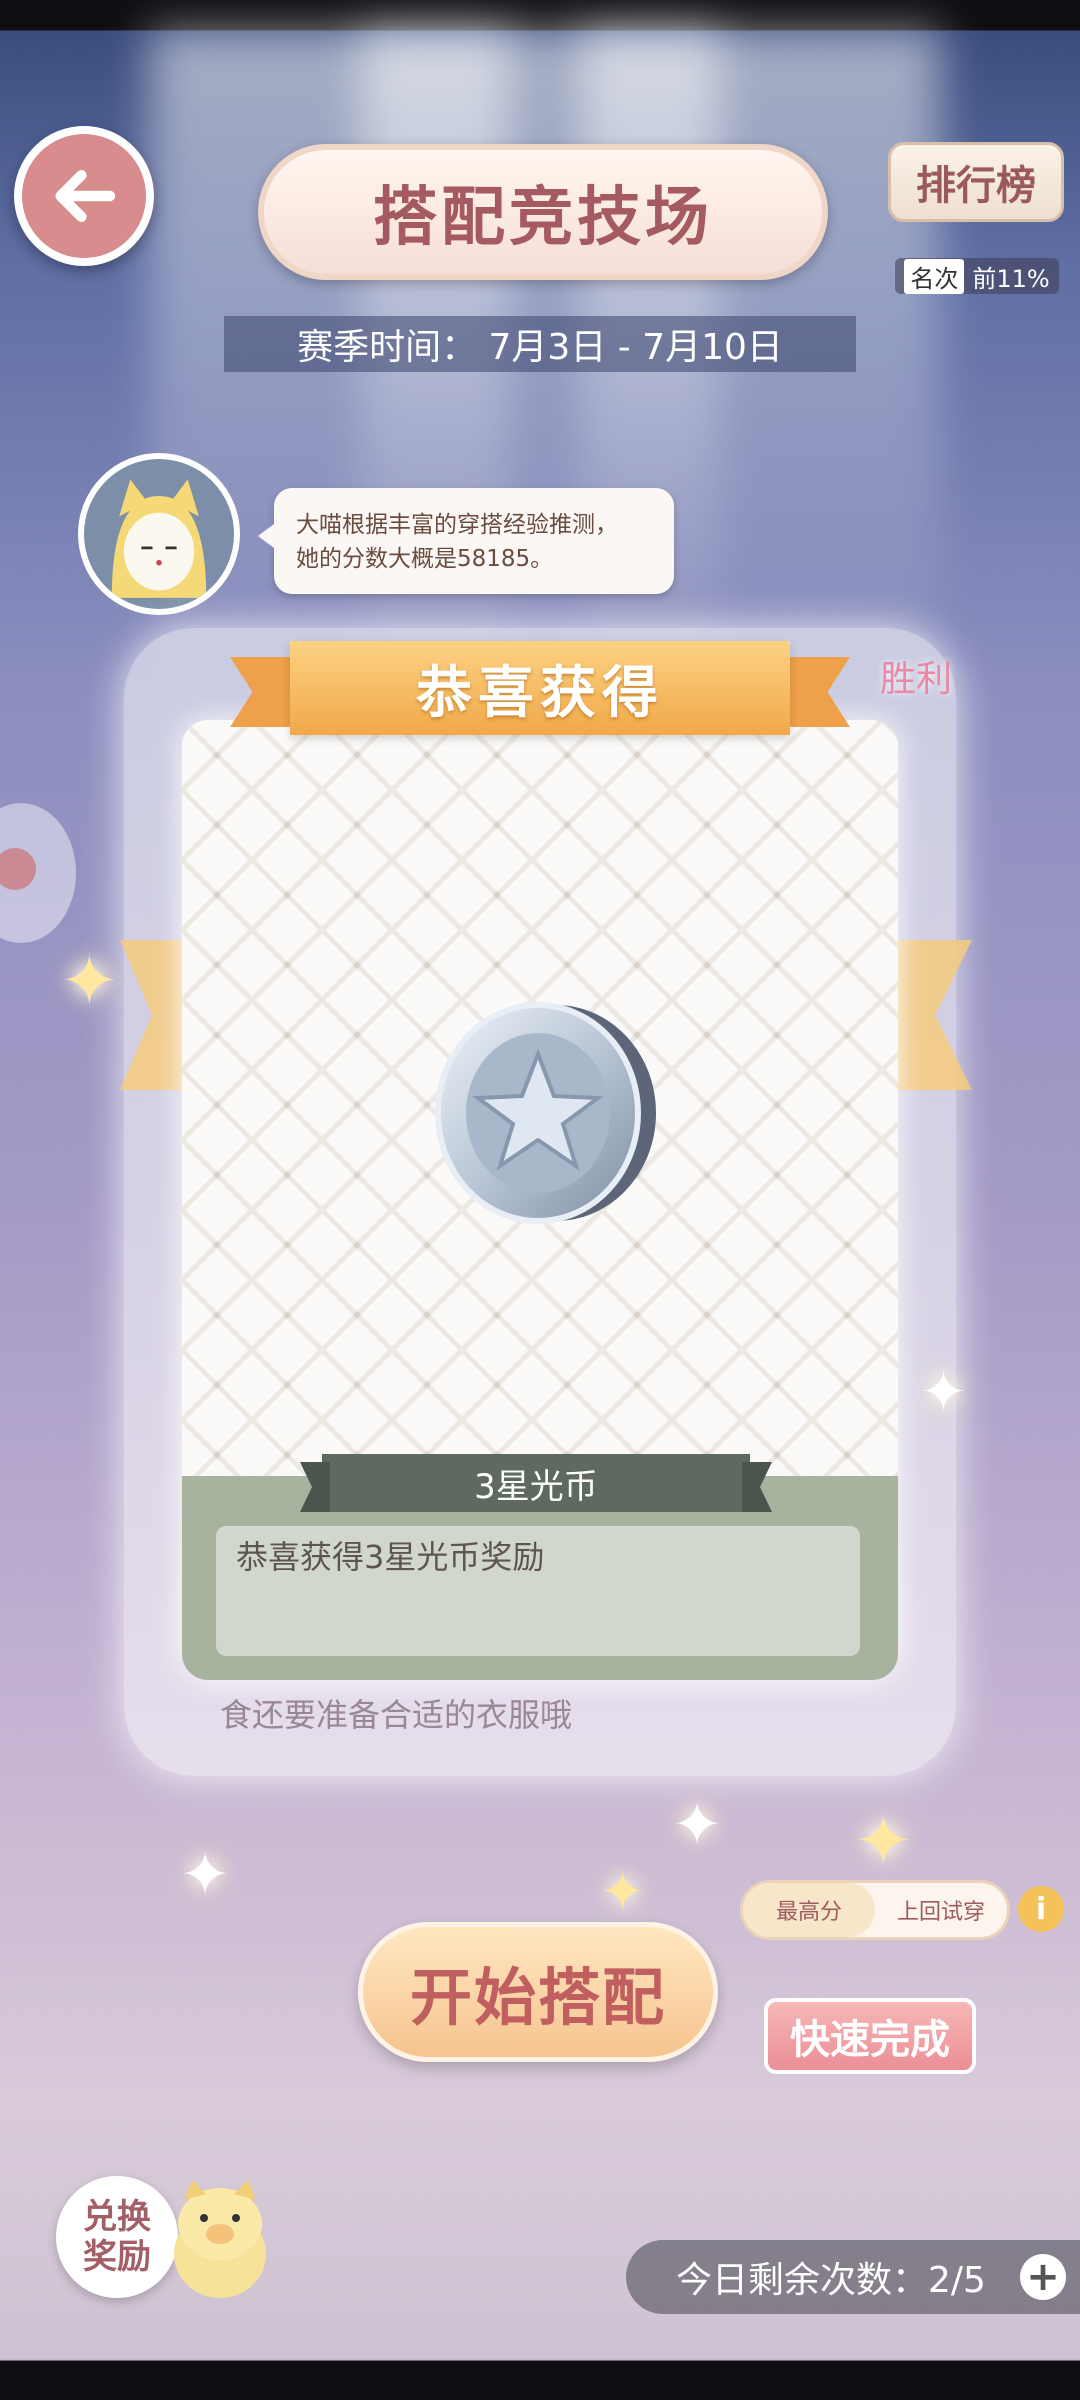 The height and width of the screenshot is (2400, 1080). I want to click on reward-description: 恭喜获得3星光币奖励, so click(538, 1591).